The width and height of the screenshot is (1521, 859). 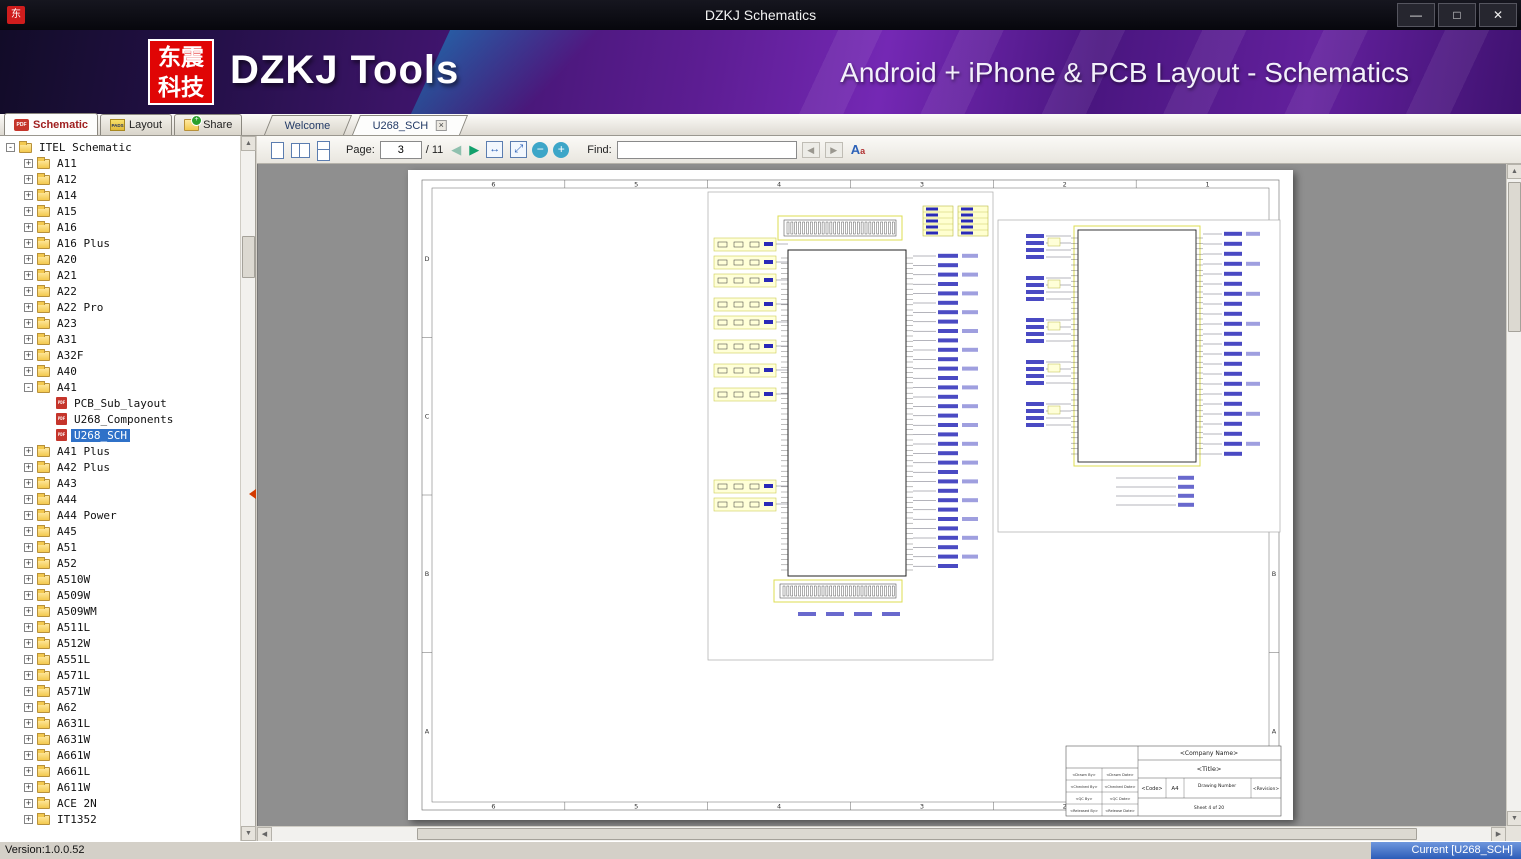 I want to click on tree-item-a45: + A45, so click(x=120, y=531).